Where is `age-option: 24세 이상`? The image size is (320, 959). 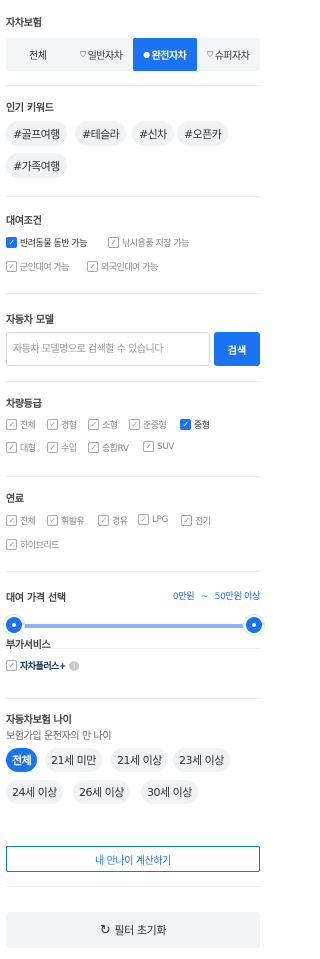
age-option: 24세 이상 is located at coordinates (34, 792).